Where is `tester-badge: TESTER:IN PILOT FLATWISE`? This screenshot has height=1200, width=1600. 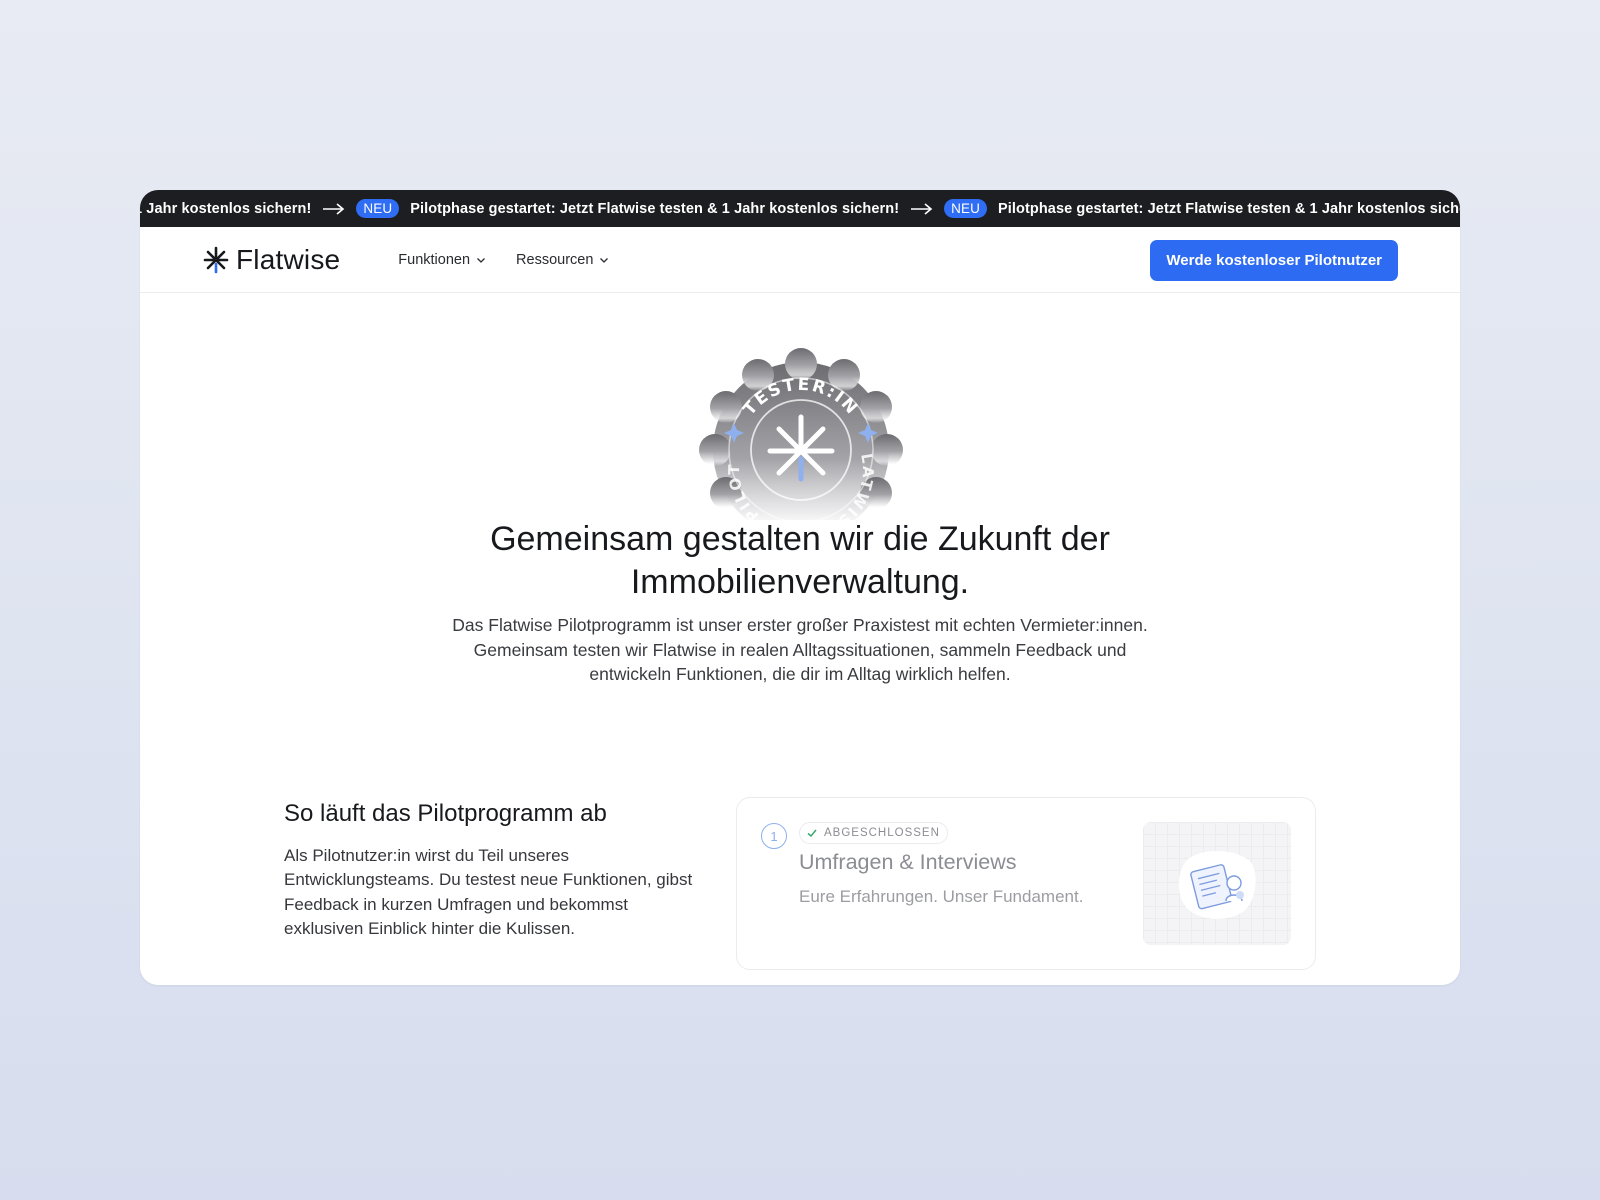
tester-badge: TESTER:IN PILOT FLATWISE is located at coordinates (798, 434).